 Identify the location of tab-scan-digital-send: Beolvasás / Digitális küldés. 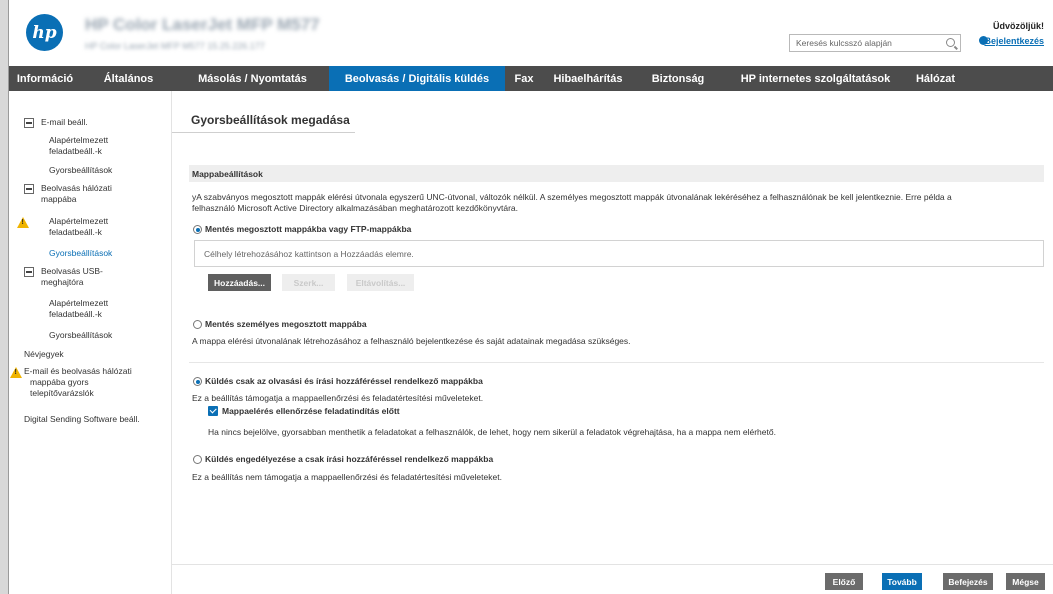
(417, 78).